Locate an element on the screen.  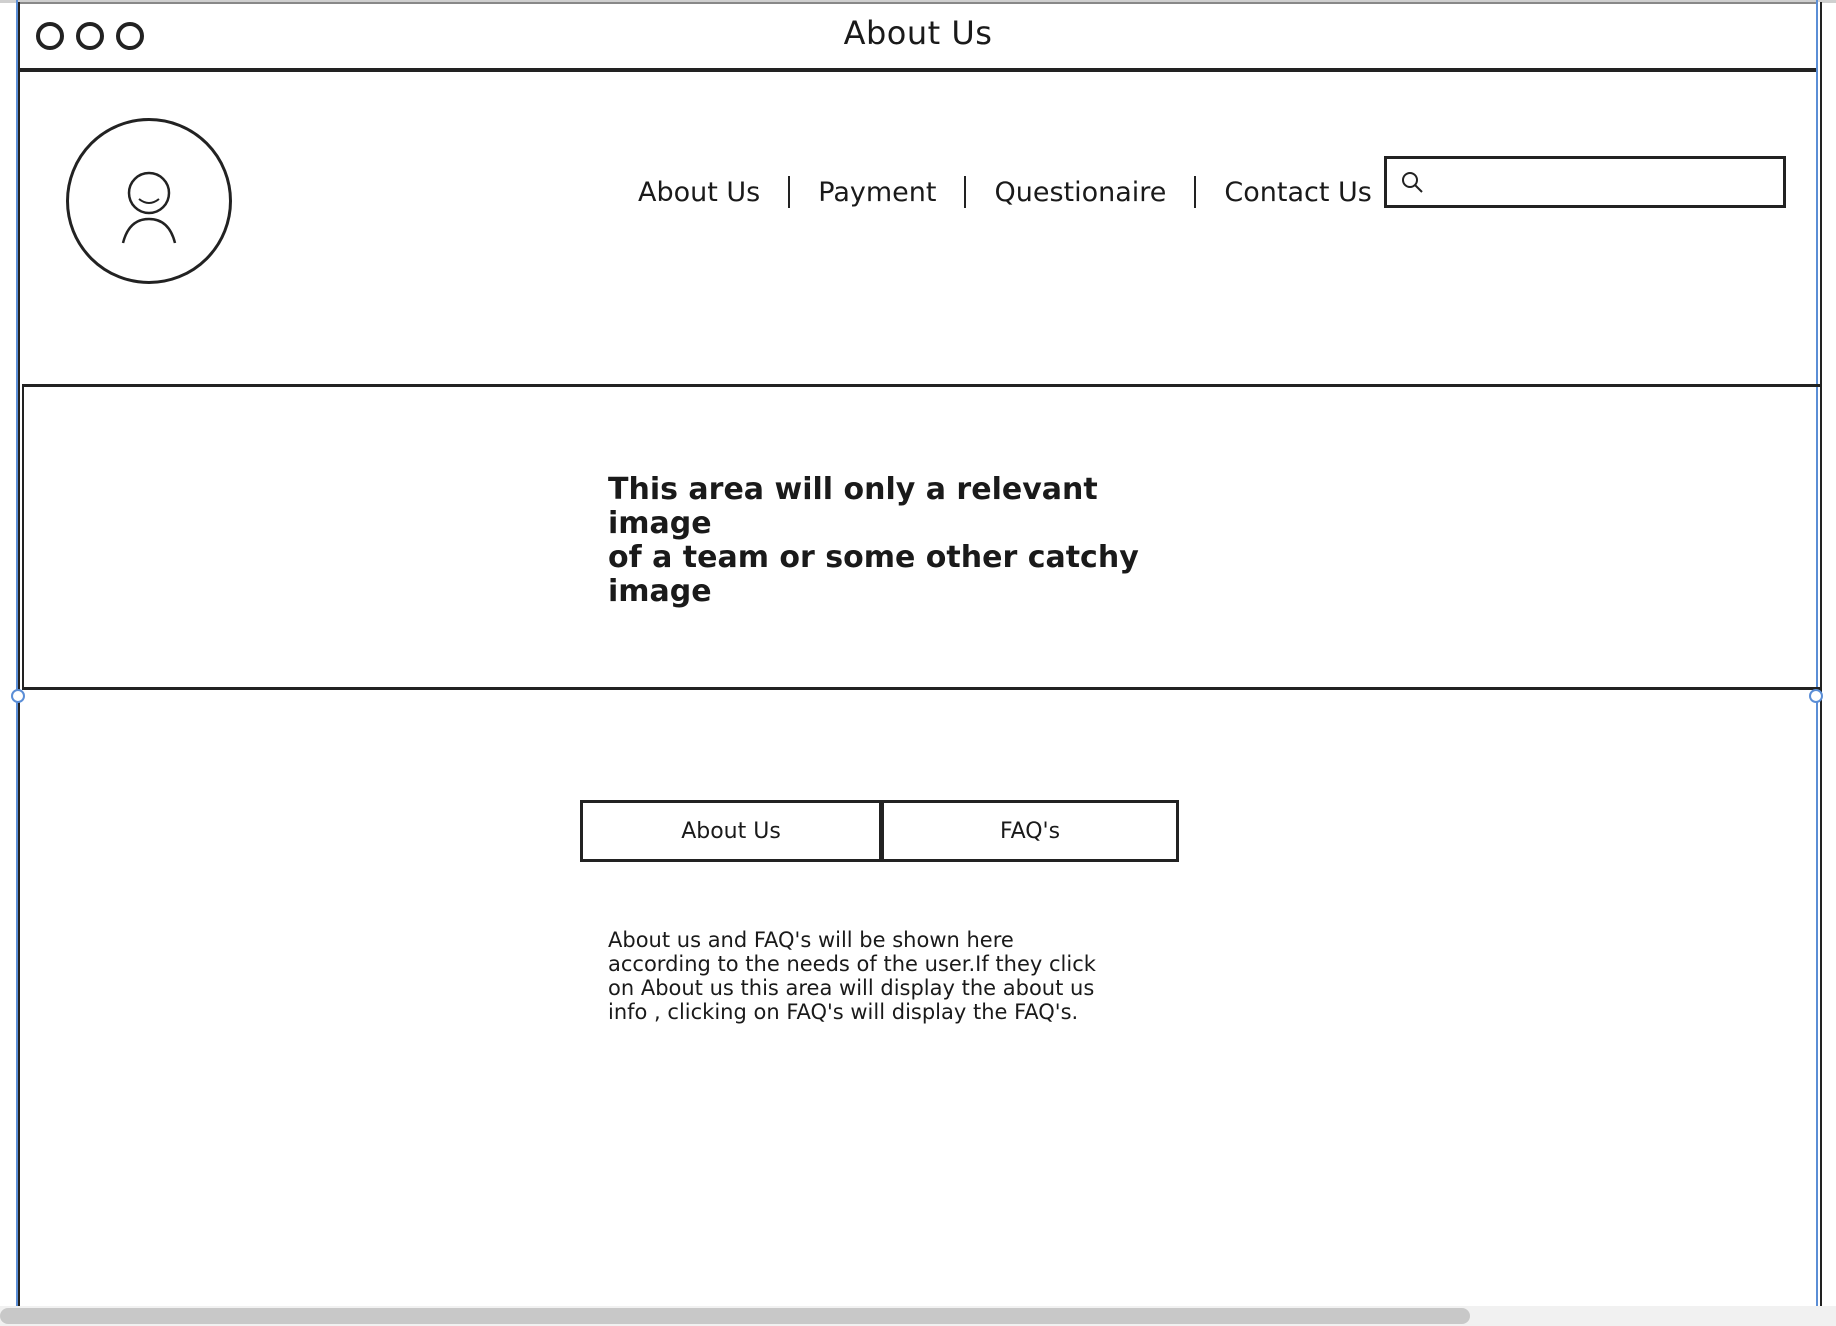
selection-guide-left is located at coordinates (17, 655).